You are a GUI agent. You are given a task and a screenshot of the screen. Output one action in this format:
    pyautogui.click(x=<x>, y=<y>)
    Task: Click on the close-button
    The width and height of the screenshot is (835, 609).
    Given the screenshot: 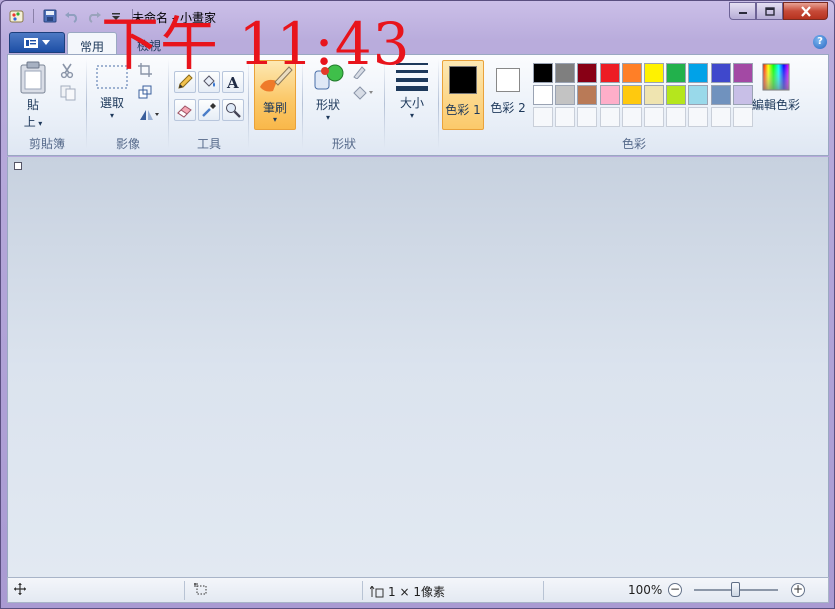 What is the action you would take?
    pyautogui.click(x=805, y=11)
    